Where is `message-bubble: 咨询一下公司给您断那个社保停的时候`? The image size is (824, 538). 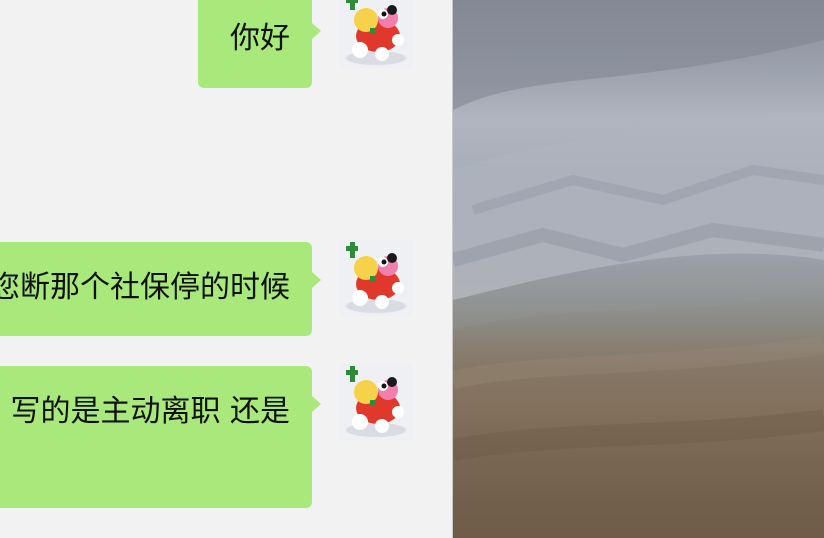 message-bubble: 咨询一下公司给您断那个社保停的时候 is located at coordinates (160, 289).